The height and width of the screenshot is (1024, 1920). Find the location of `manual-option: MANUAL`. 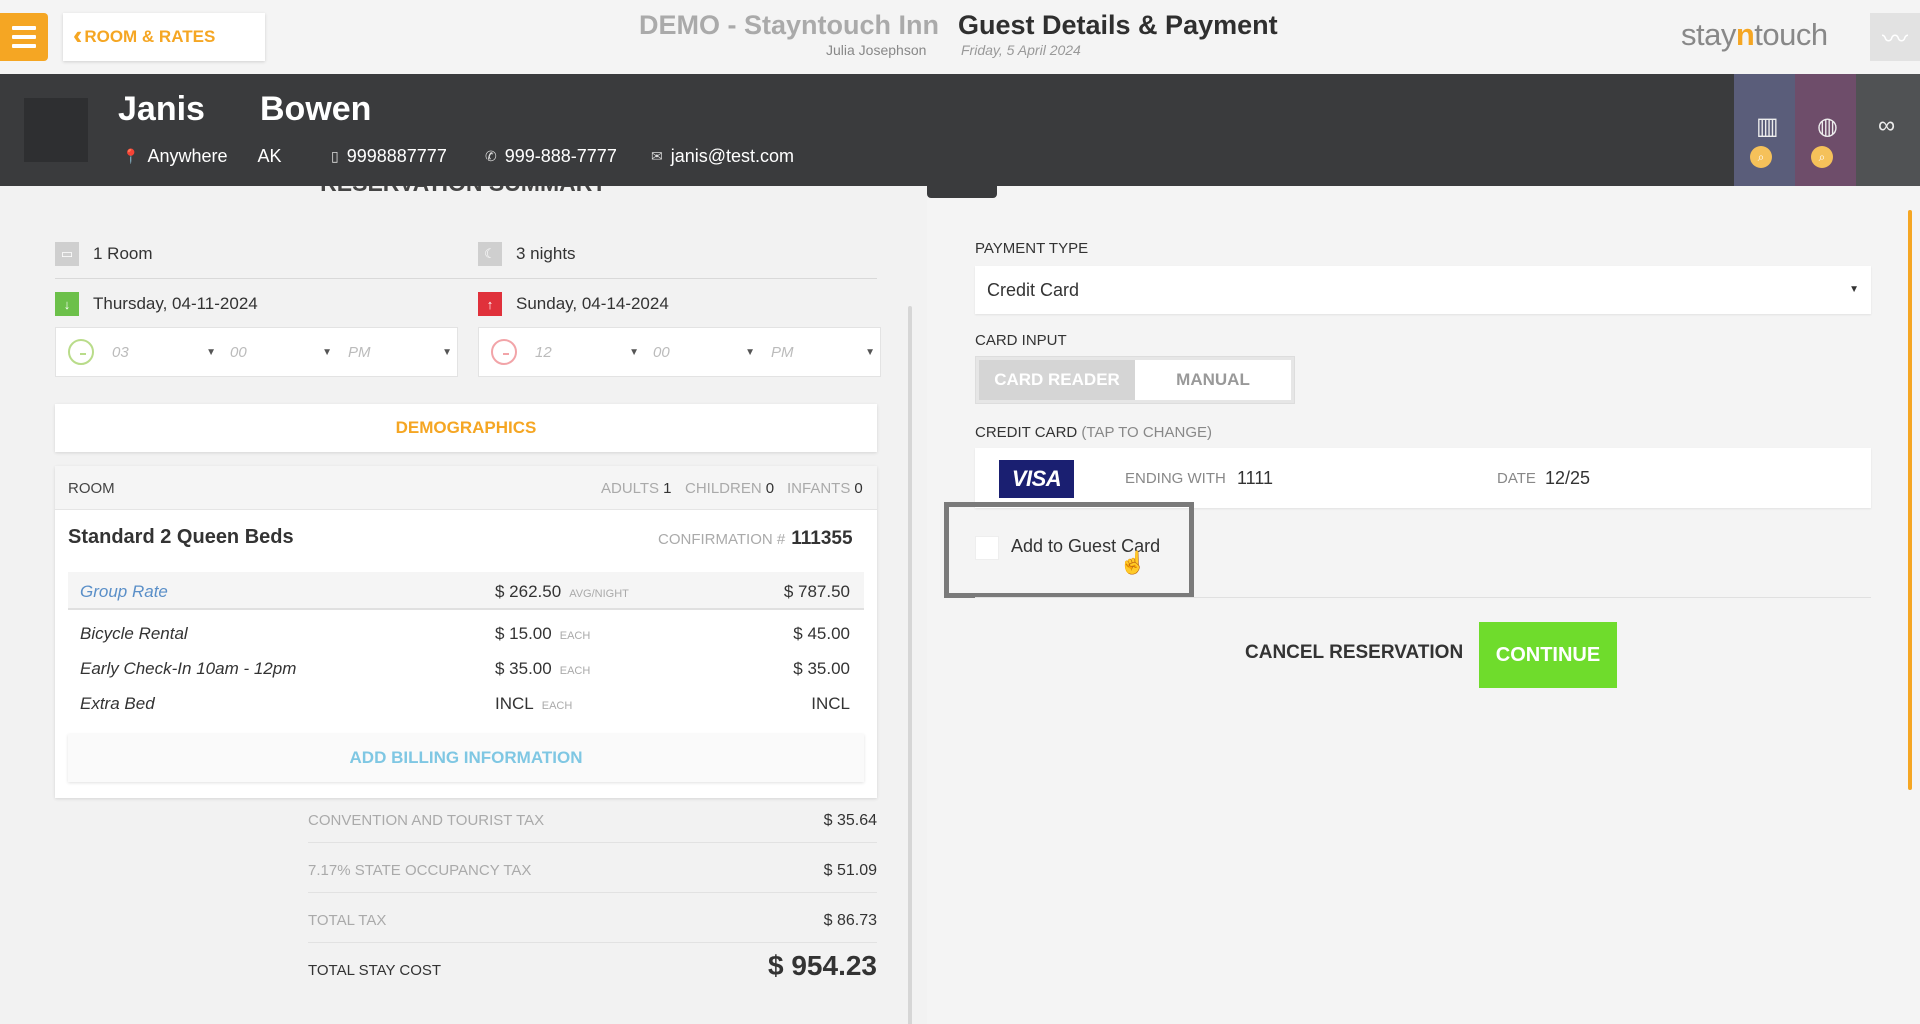

manual-option: MANUAL is located at coordinates (1213, 380).